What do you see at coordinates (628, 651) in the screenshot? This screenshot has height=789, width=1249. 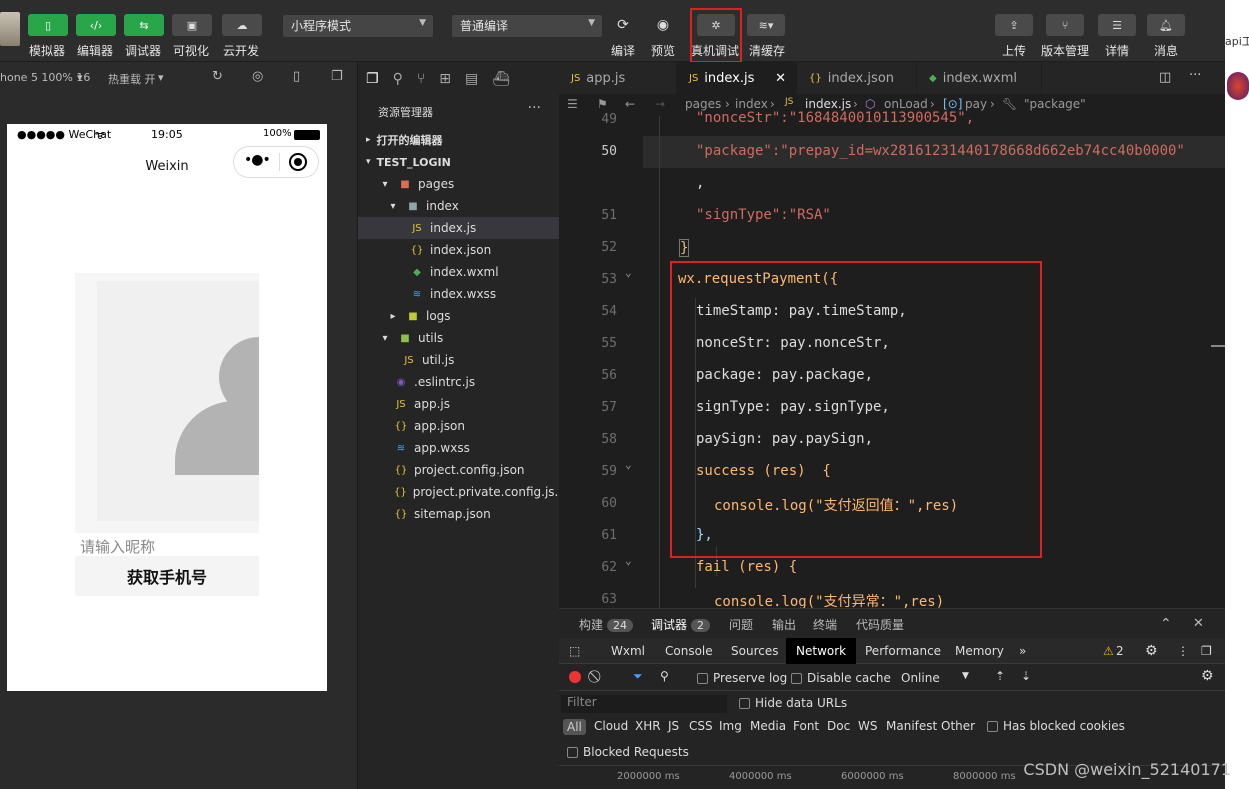 I see `tab-wxml: Wxml` at bounding box center [628, 651].